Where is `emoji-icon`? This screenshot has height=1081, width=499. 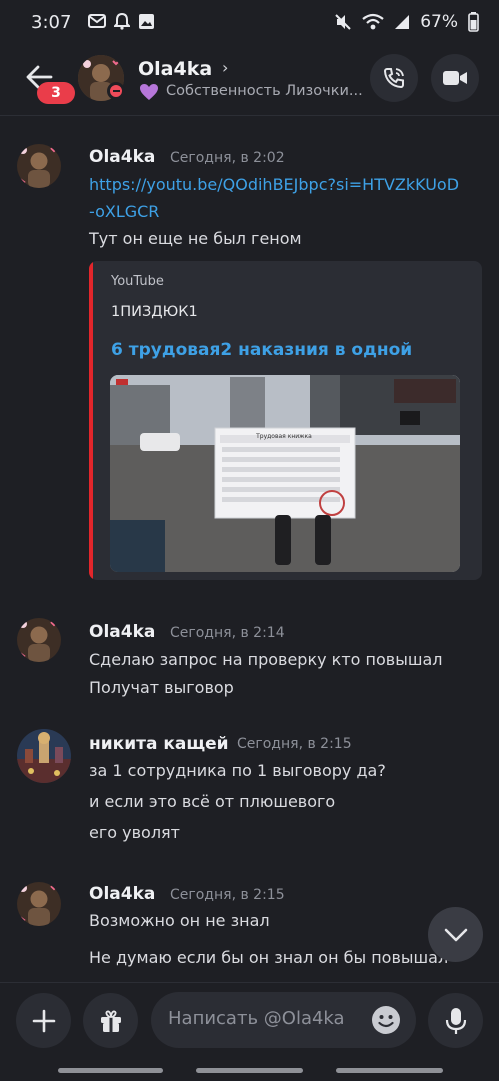 emoji-icon is located at coordinates (386, 1020).